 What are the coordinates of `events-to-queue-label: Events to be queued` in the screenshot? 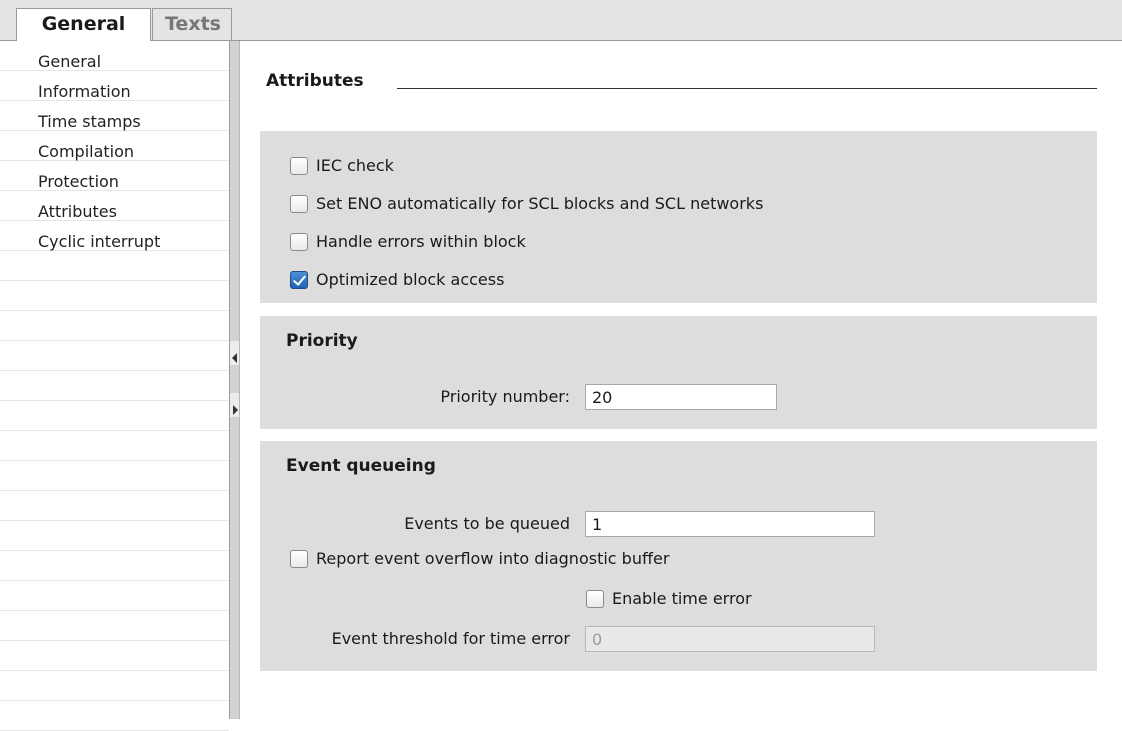 It's located at (487, 523).